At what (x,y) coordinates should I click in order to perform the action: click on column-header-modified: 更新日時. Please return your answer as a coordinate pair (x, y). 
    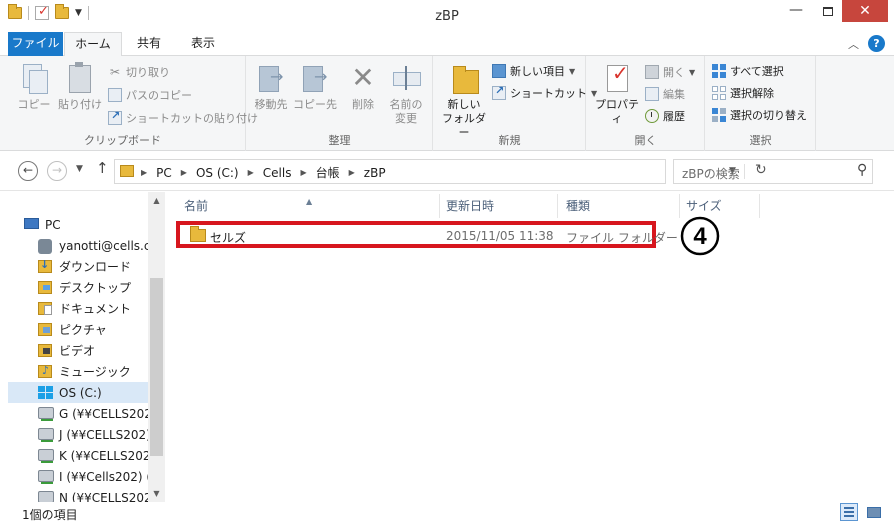
    Looking at the image, I should click on (498, 206).